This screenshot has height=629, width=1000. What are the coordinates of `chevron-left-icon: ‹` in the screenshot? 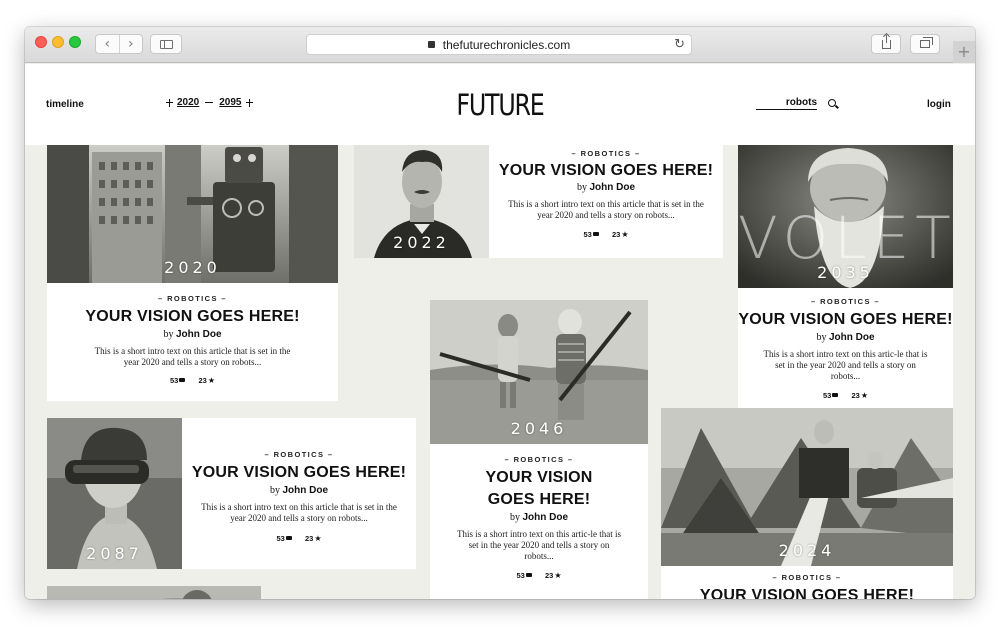 It's located at (107, 44).